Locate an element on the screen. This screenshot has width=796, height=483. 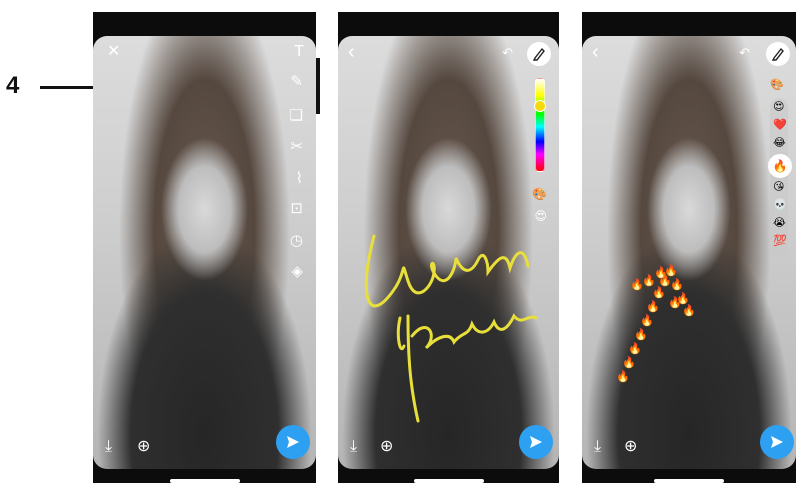
sticker-icon: ❏ is located at coordinates (296, 115).